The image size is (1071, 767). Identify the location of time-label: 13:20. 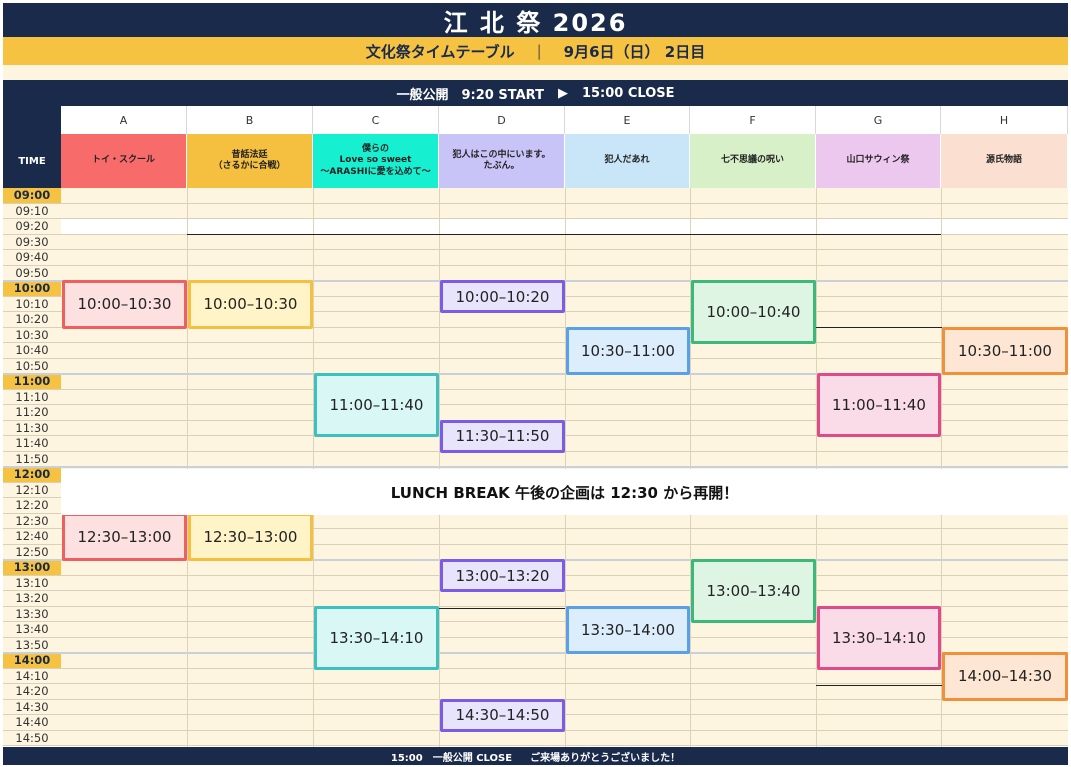
(32, 599).